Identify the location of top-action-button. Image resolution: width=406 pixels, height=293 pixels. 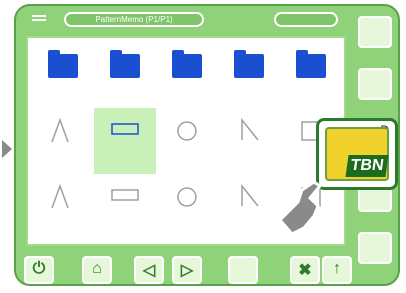
(375, 32).